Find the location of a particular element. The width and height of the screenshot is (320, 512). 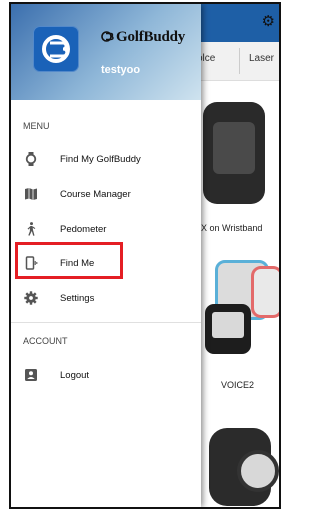

account-section-label: ACCOUNT is located at coordinates (45, 341).